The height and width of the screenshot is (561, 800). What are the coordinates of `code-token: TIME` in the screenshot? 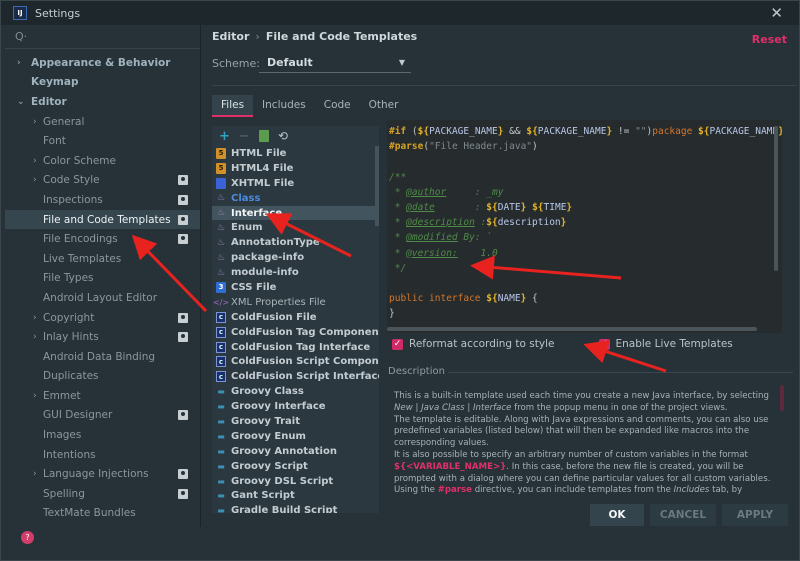 It's located at (555, 207).